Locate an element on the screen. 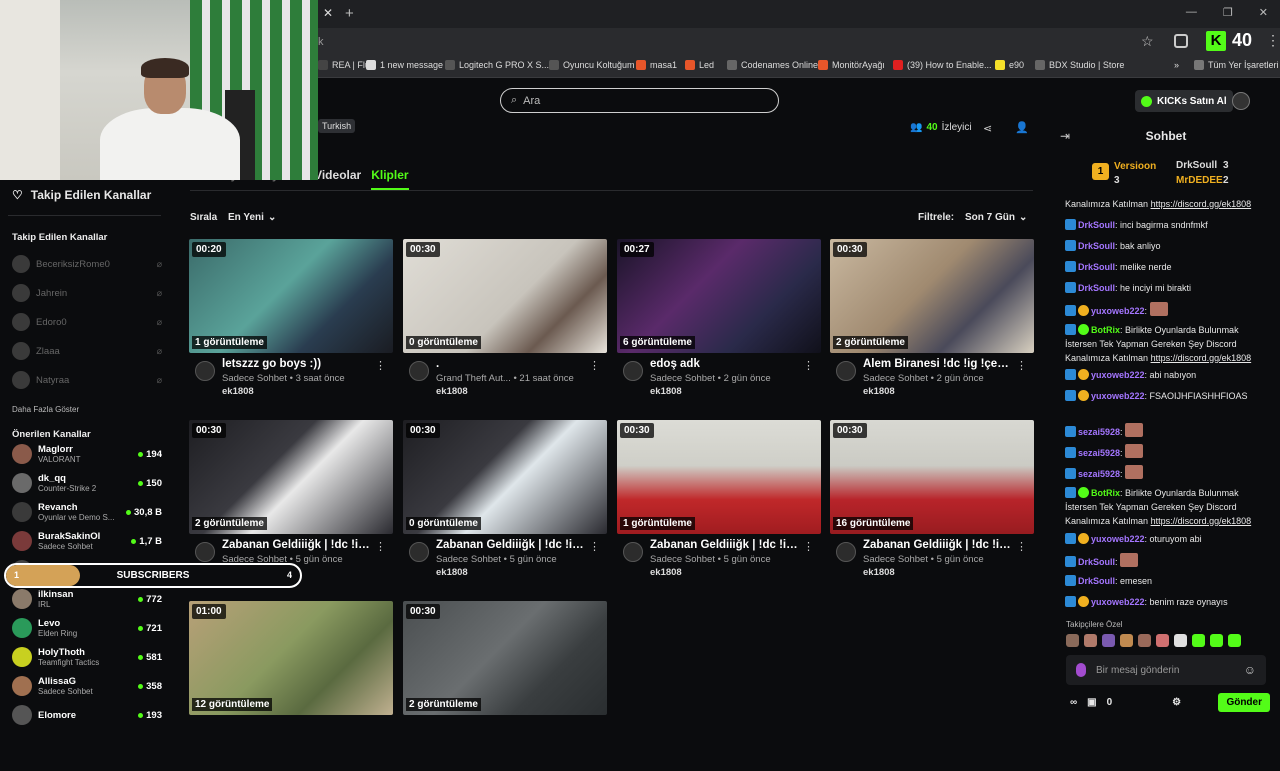 Image resolution: width=1280 pixels, height=771 pixels. clip-thumbnail: 00:27 6 görüntüleme is located at coordinates (719, 296).